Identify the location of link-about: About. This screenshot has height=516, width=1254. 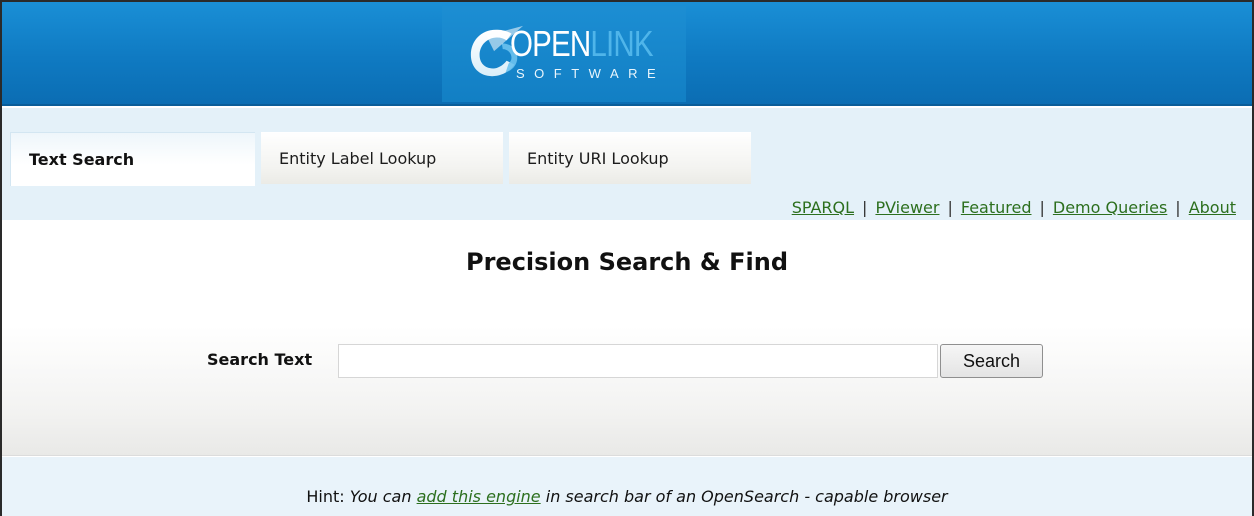
(1212, 207).